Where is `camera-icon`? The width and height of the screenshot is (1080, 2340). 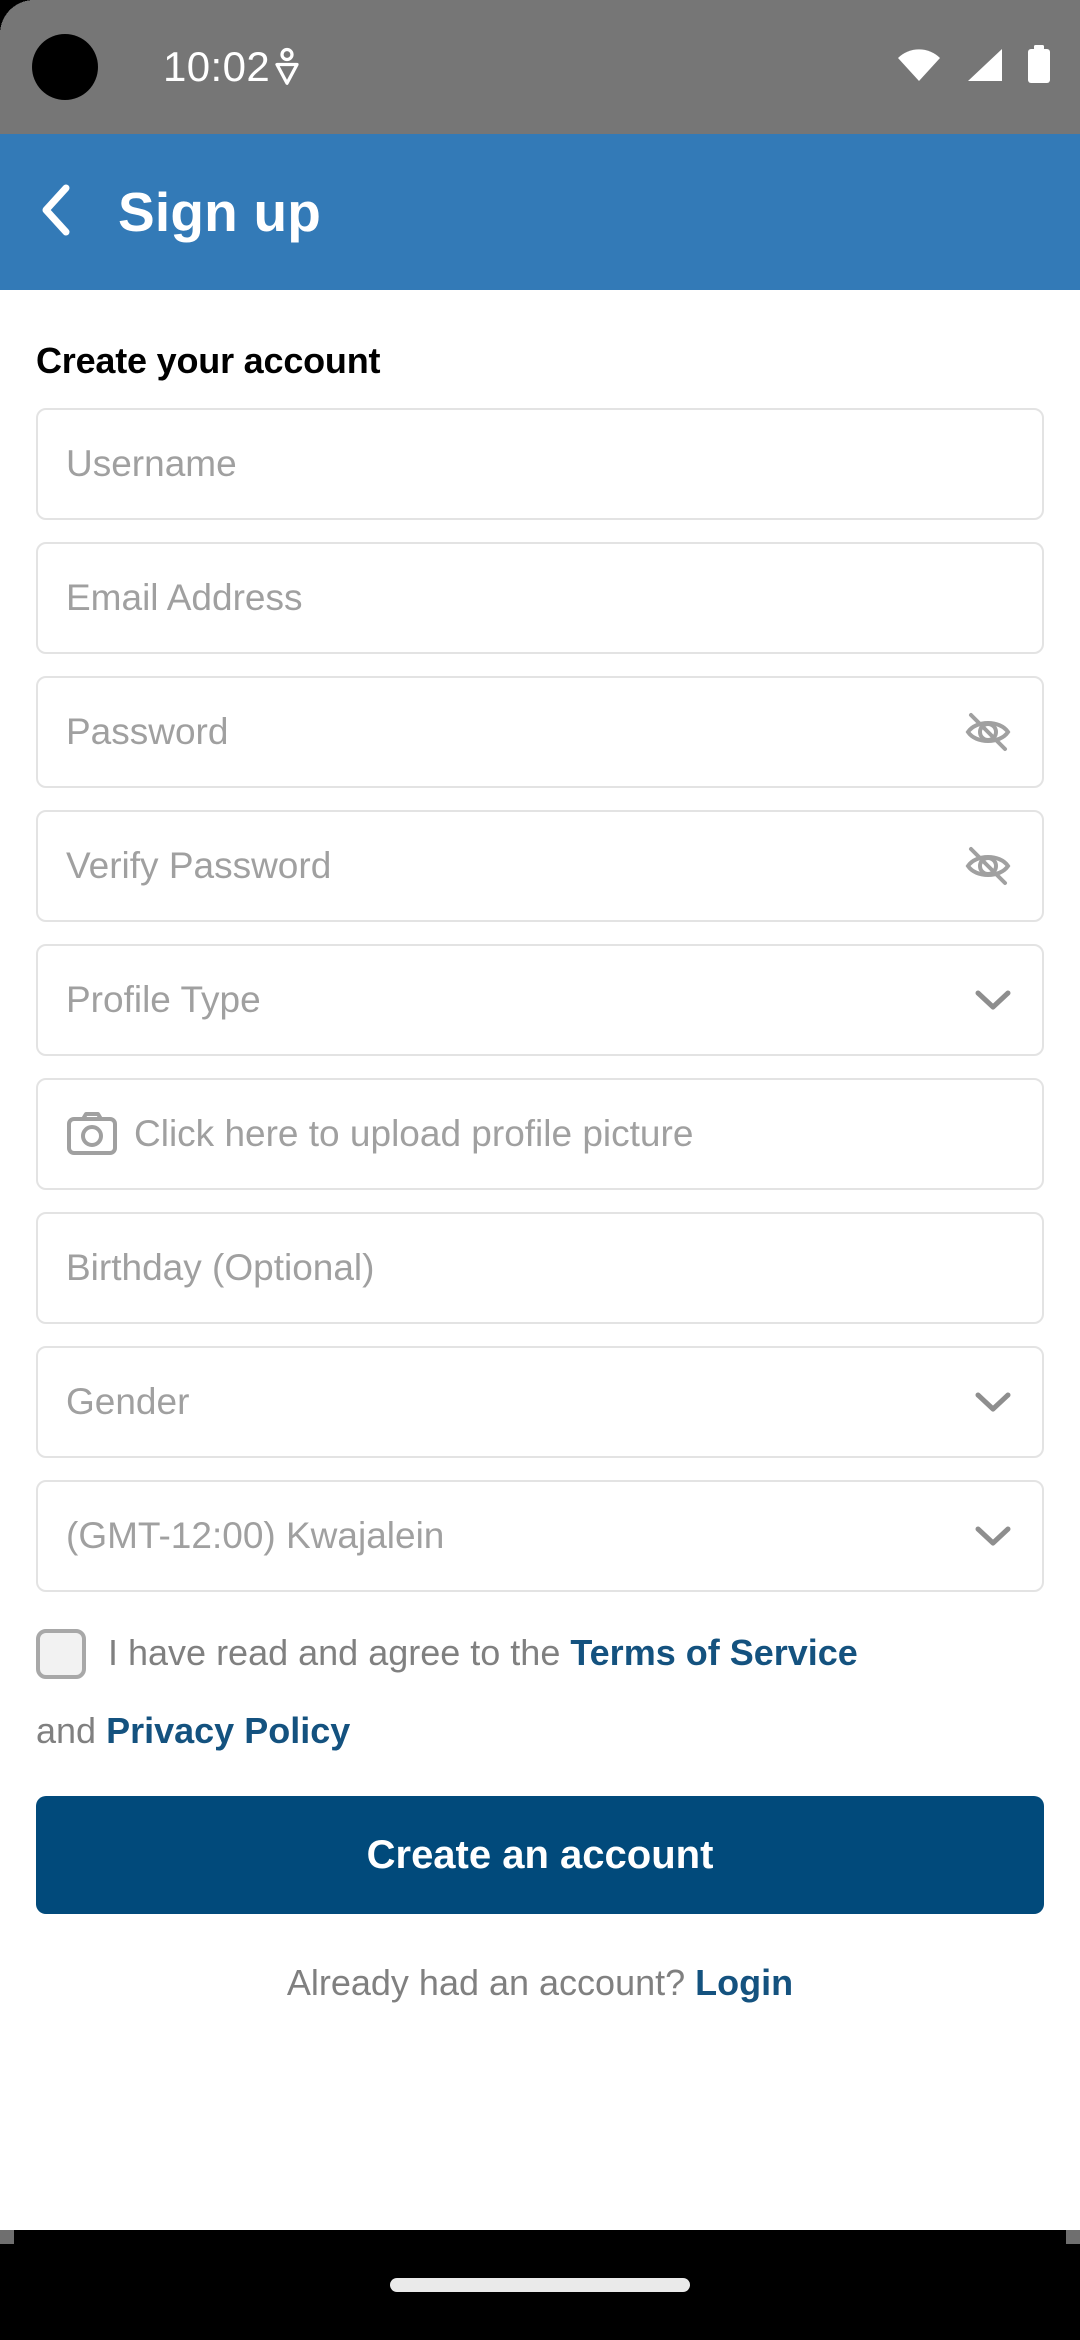
camera-icon is located at coordinates (92, 1134).